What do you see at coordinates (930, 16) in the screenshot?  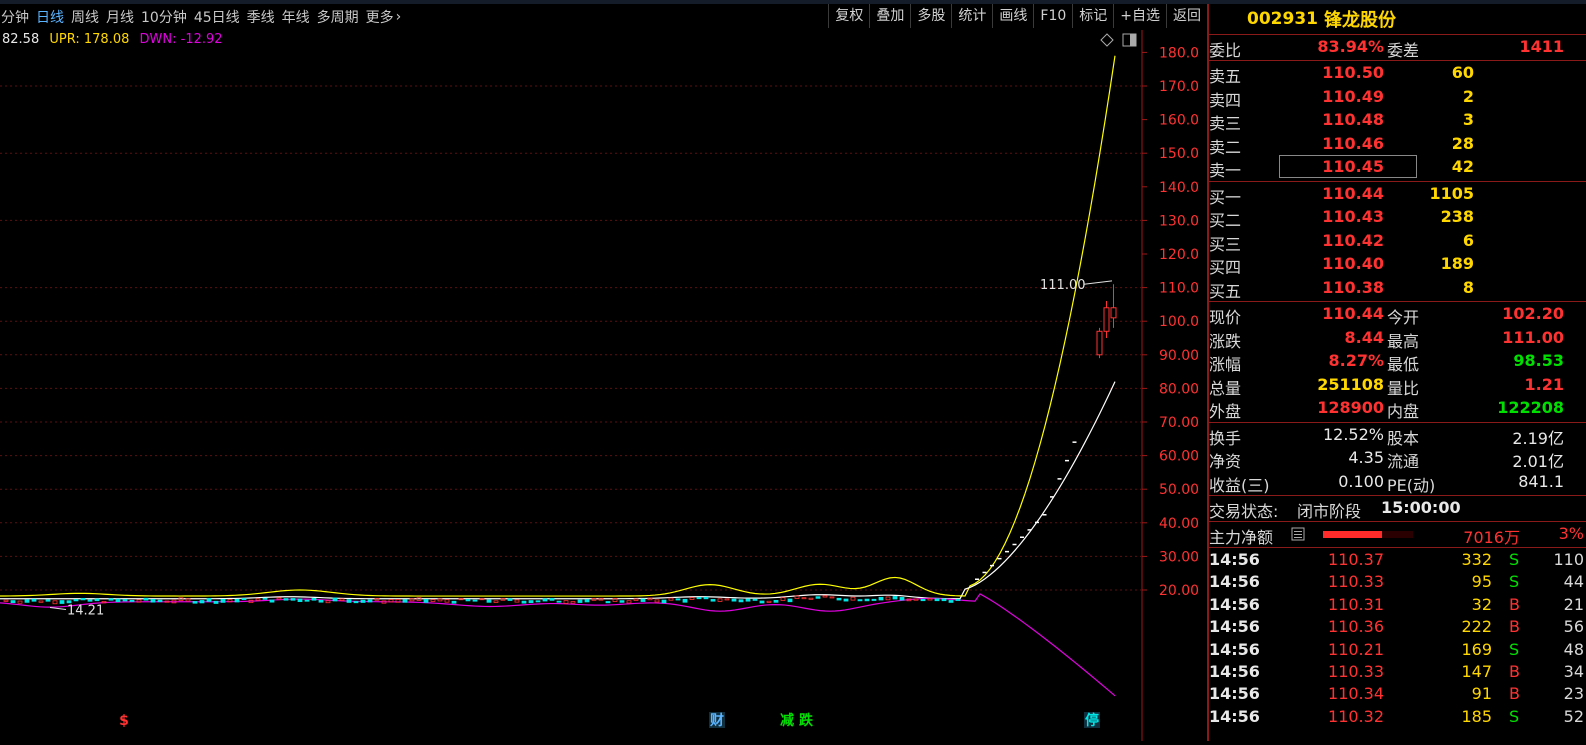 I see `tool-button-2: 多股` at bounding box center [930, 16].